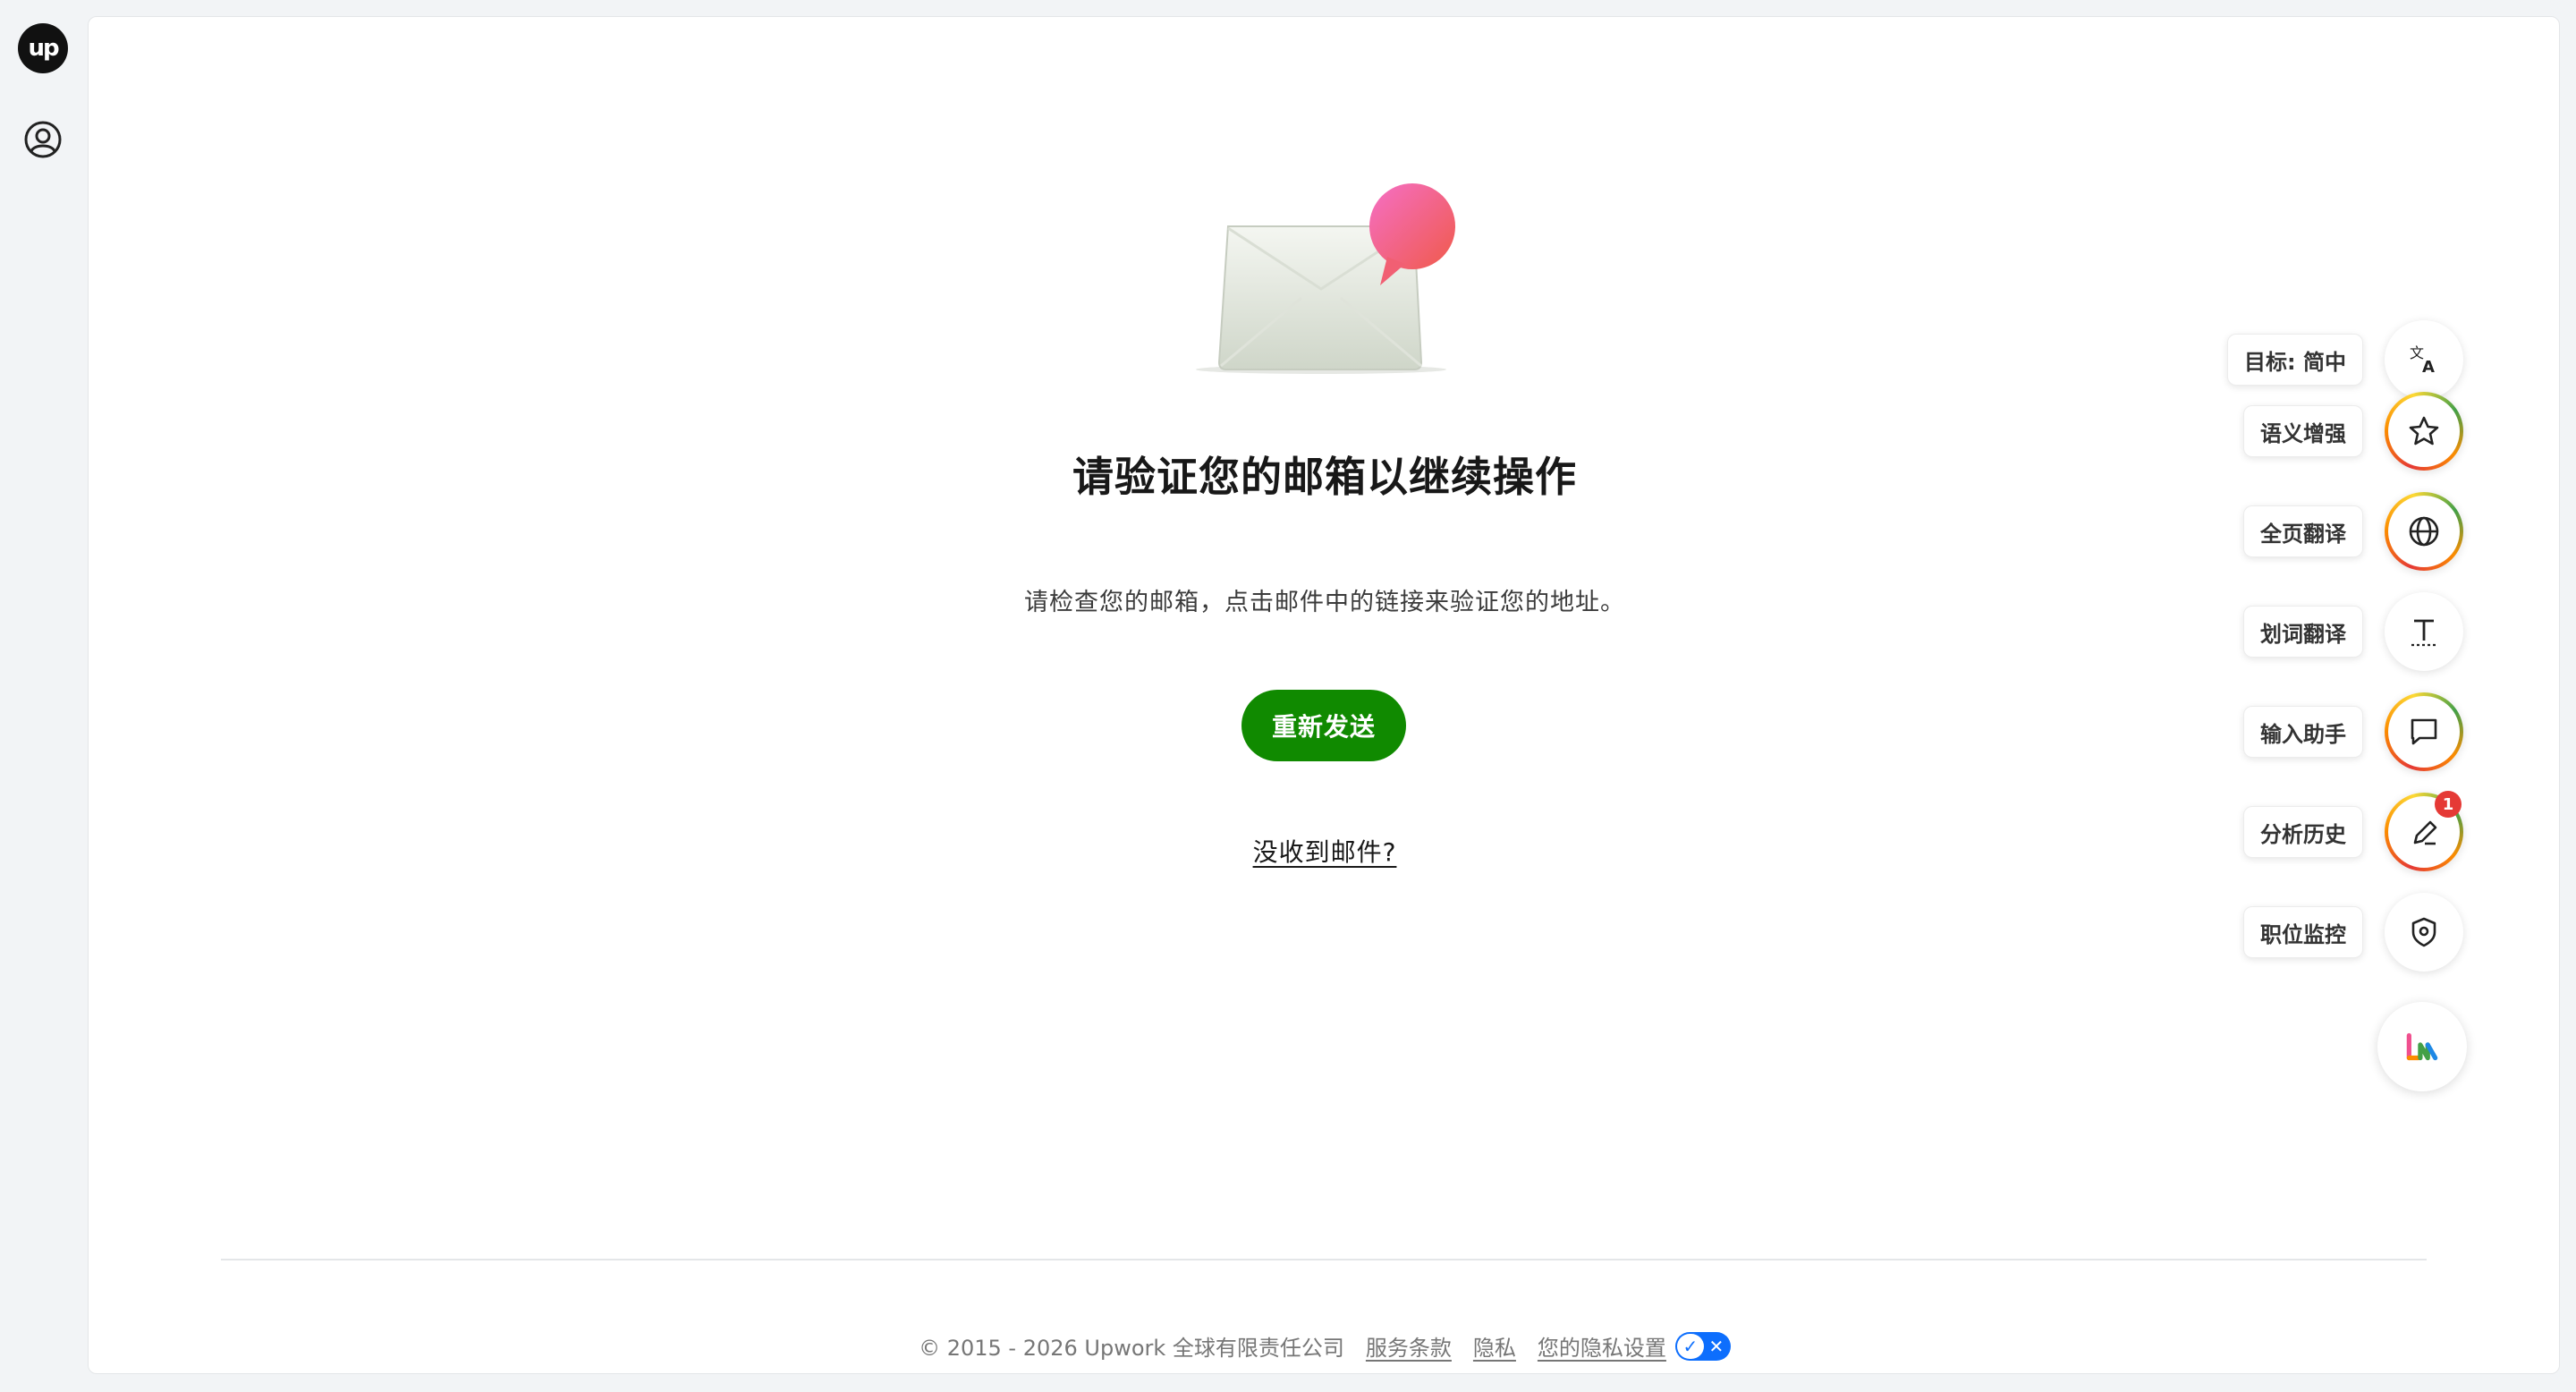  I want to click on privacy-link: 隐私, so click(1494, 1346).